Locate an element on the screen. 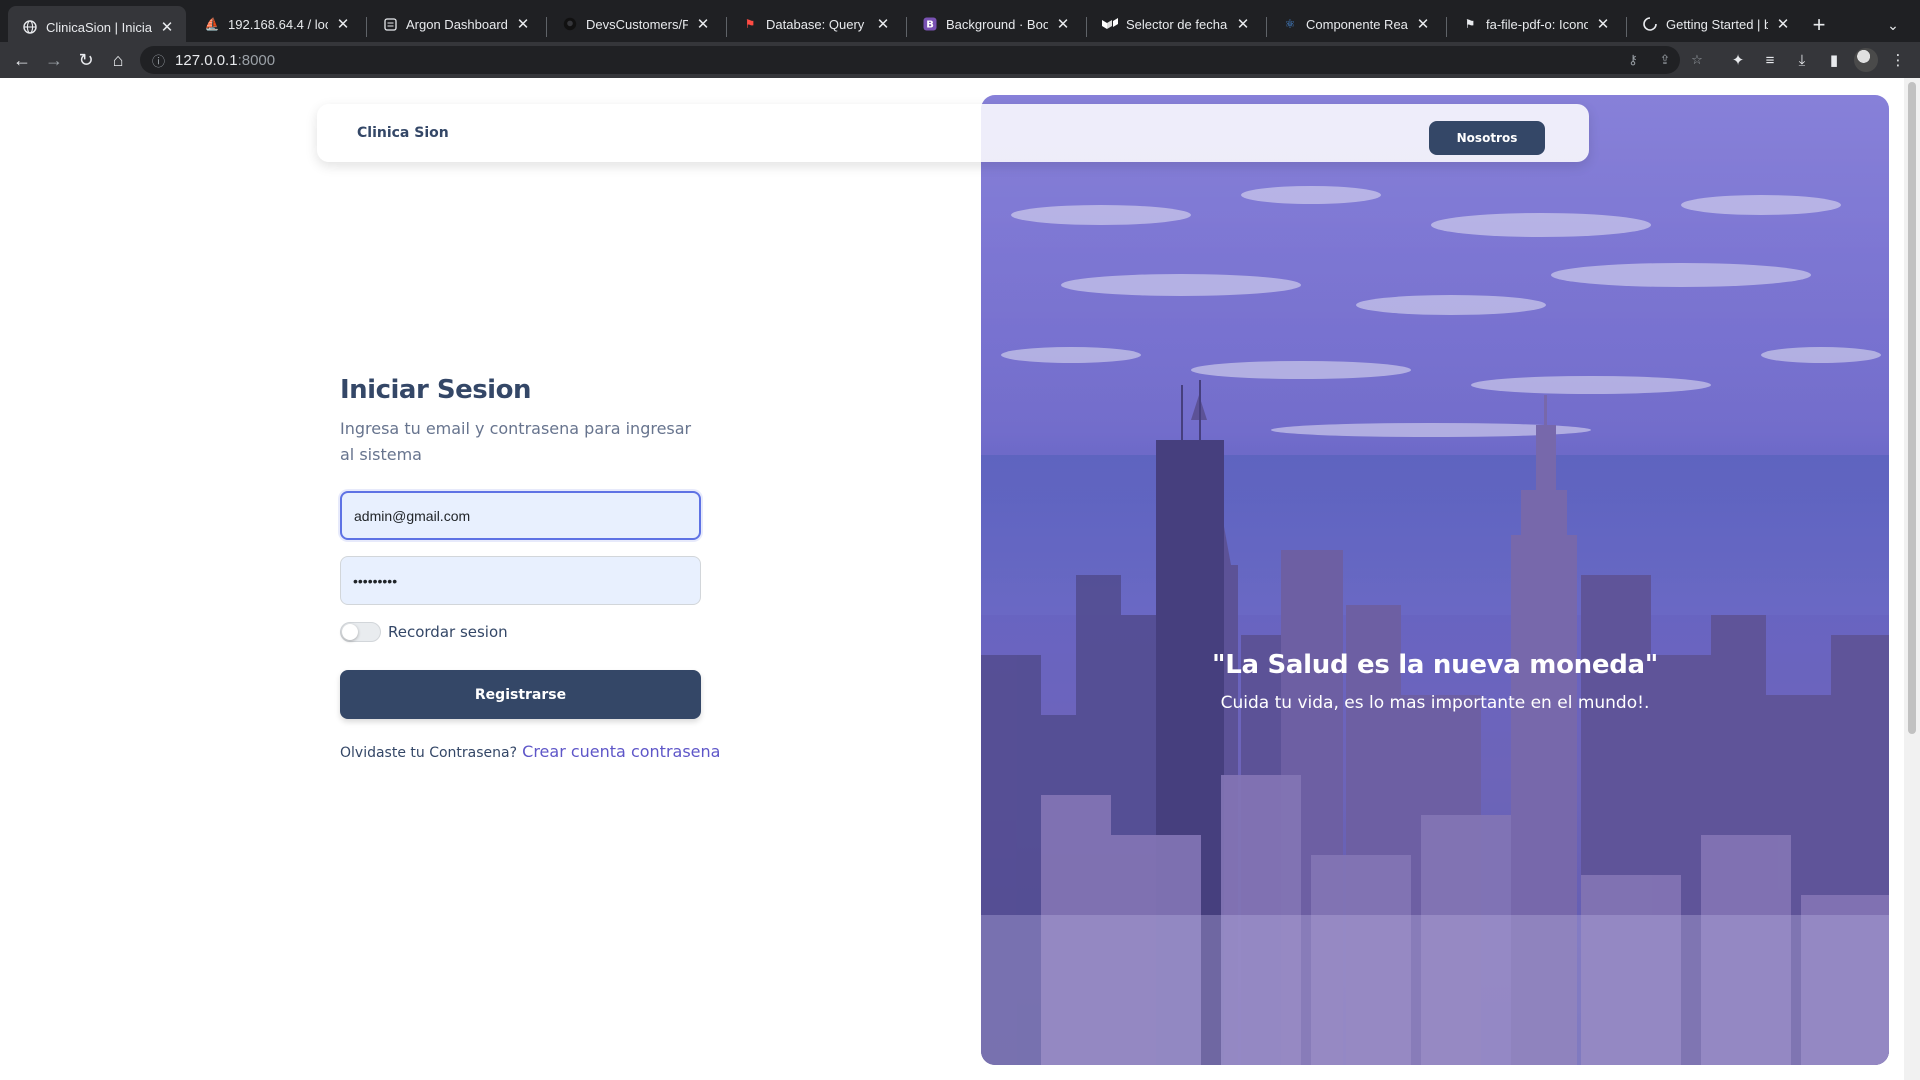  svg-text: B is located at coordinates (930, 25).